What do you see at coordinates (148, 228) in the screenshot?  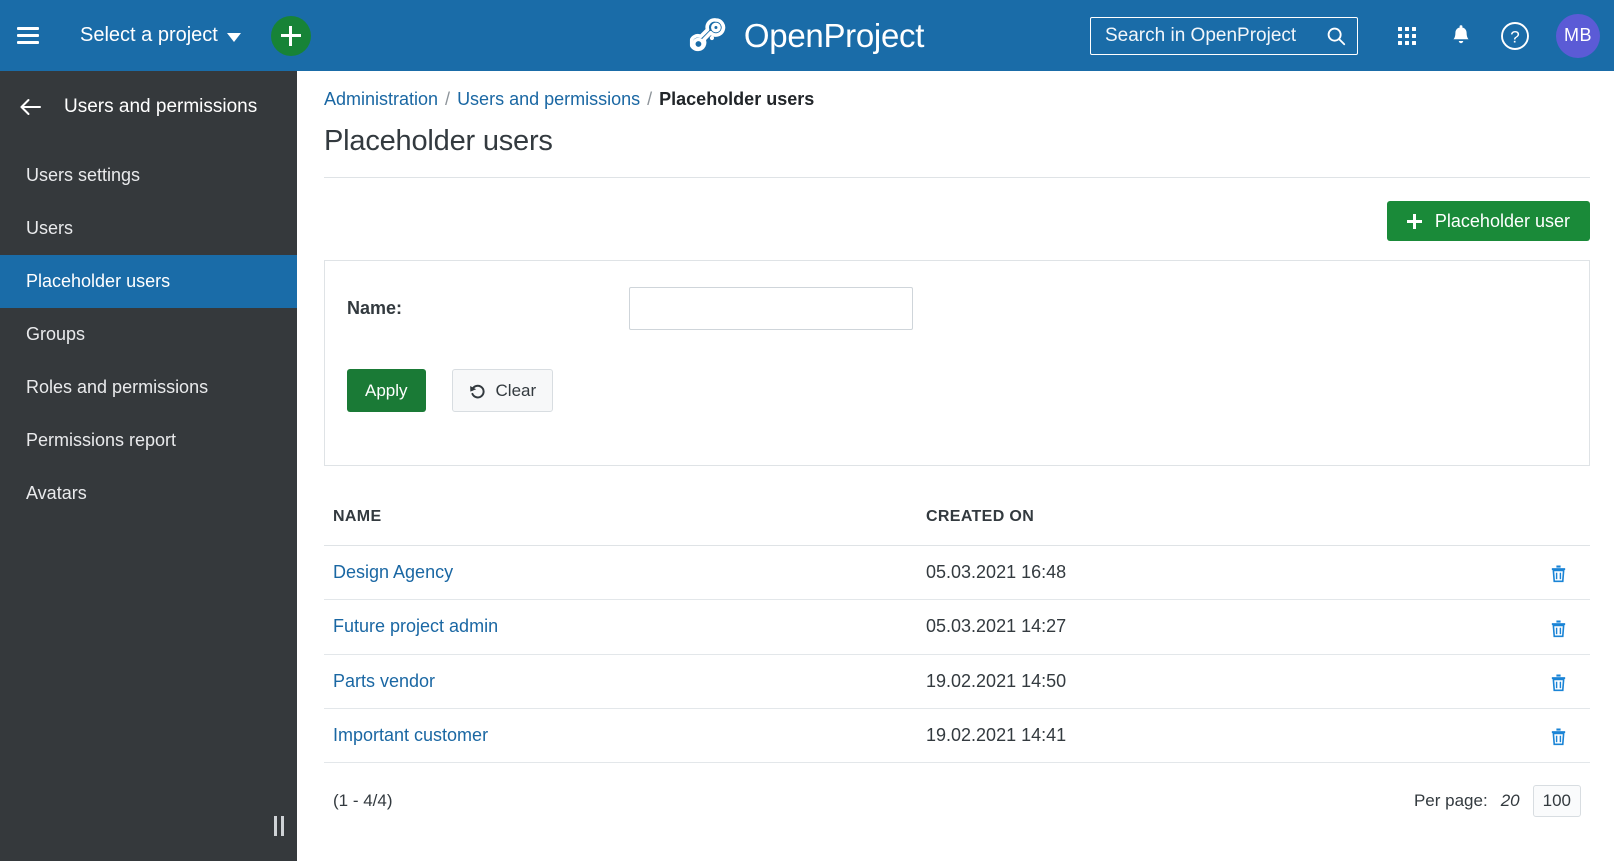 I see `sidebar-item-users: Users` at bounding box center [148, 228].